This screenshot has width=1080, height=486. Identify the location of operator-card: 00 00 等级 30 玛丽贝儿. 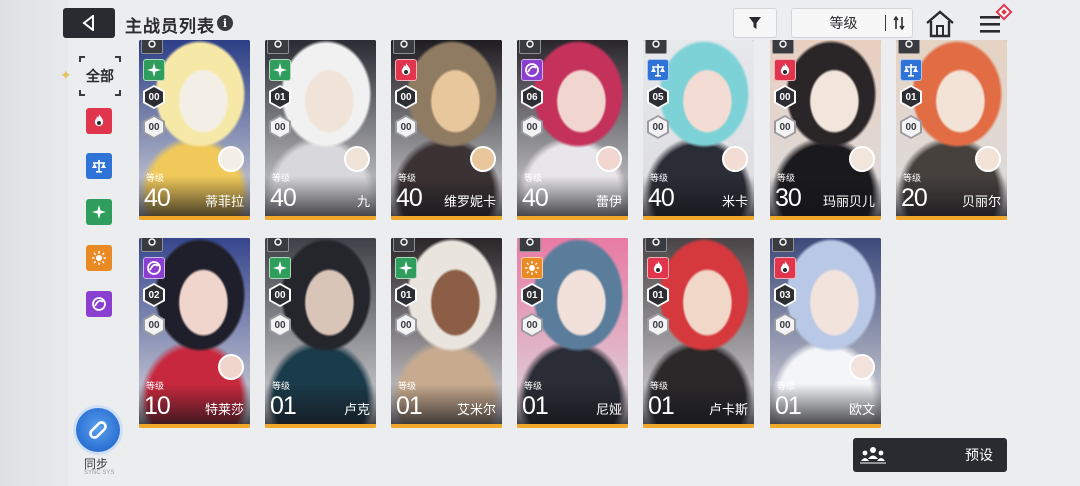
(825, 130).